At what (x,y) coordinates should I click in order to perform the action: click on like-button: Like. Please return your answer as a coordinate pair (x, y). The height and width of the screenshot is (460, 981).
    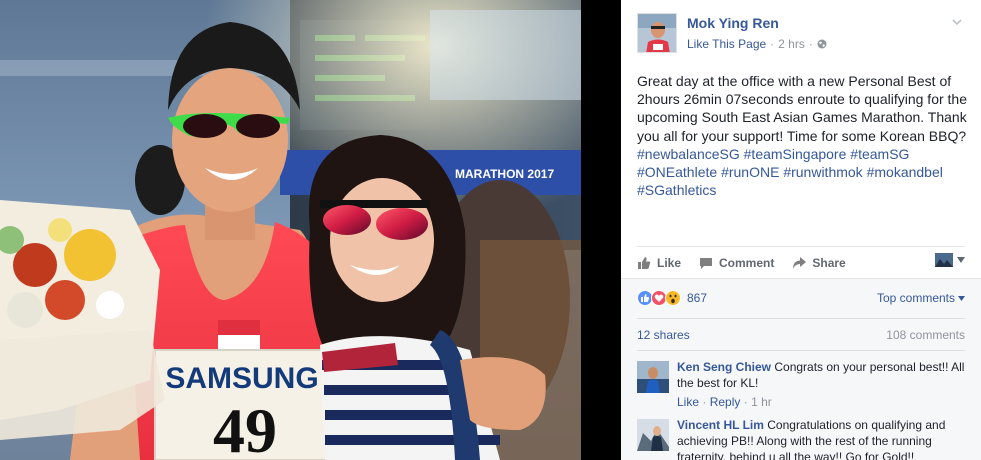
    Looking at the image, I should click on (659, 263).